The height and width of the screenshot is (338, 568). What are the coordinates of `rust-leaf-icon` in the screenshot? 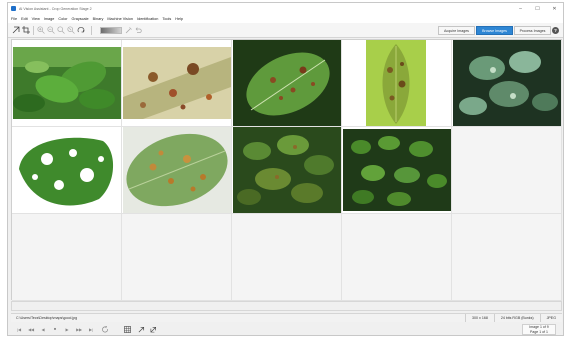 It's located at (287, 83).